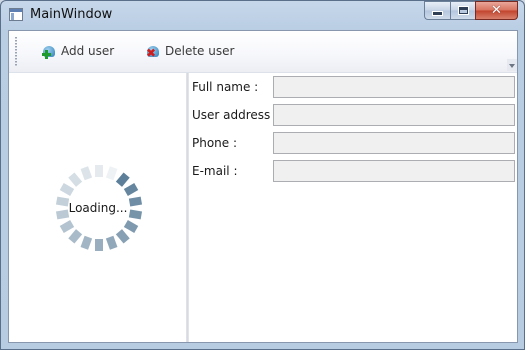 The height and width of the screenshot is (350, 525). I want to click on toolbar-grip, so click(16, 52).